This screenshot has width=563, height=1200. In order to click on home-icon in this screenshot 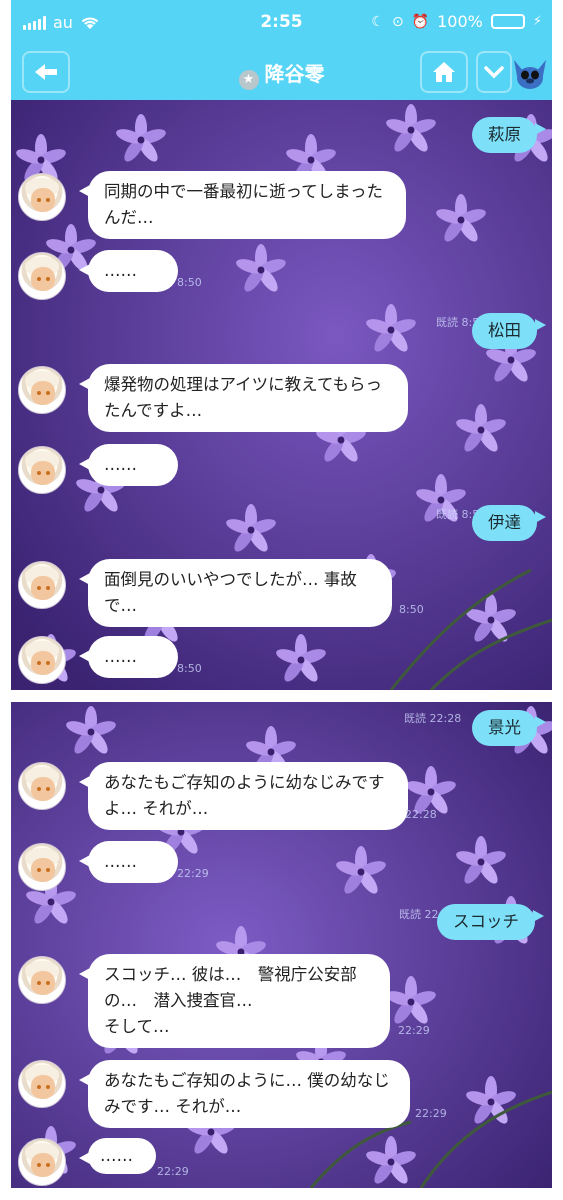, I will do `click(444, 72)`.